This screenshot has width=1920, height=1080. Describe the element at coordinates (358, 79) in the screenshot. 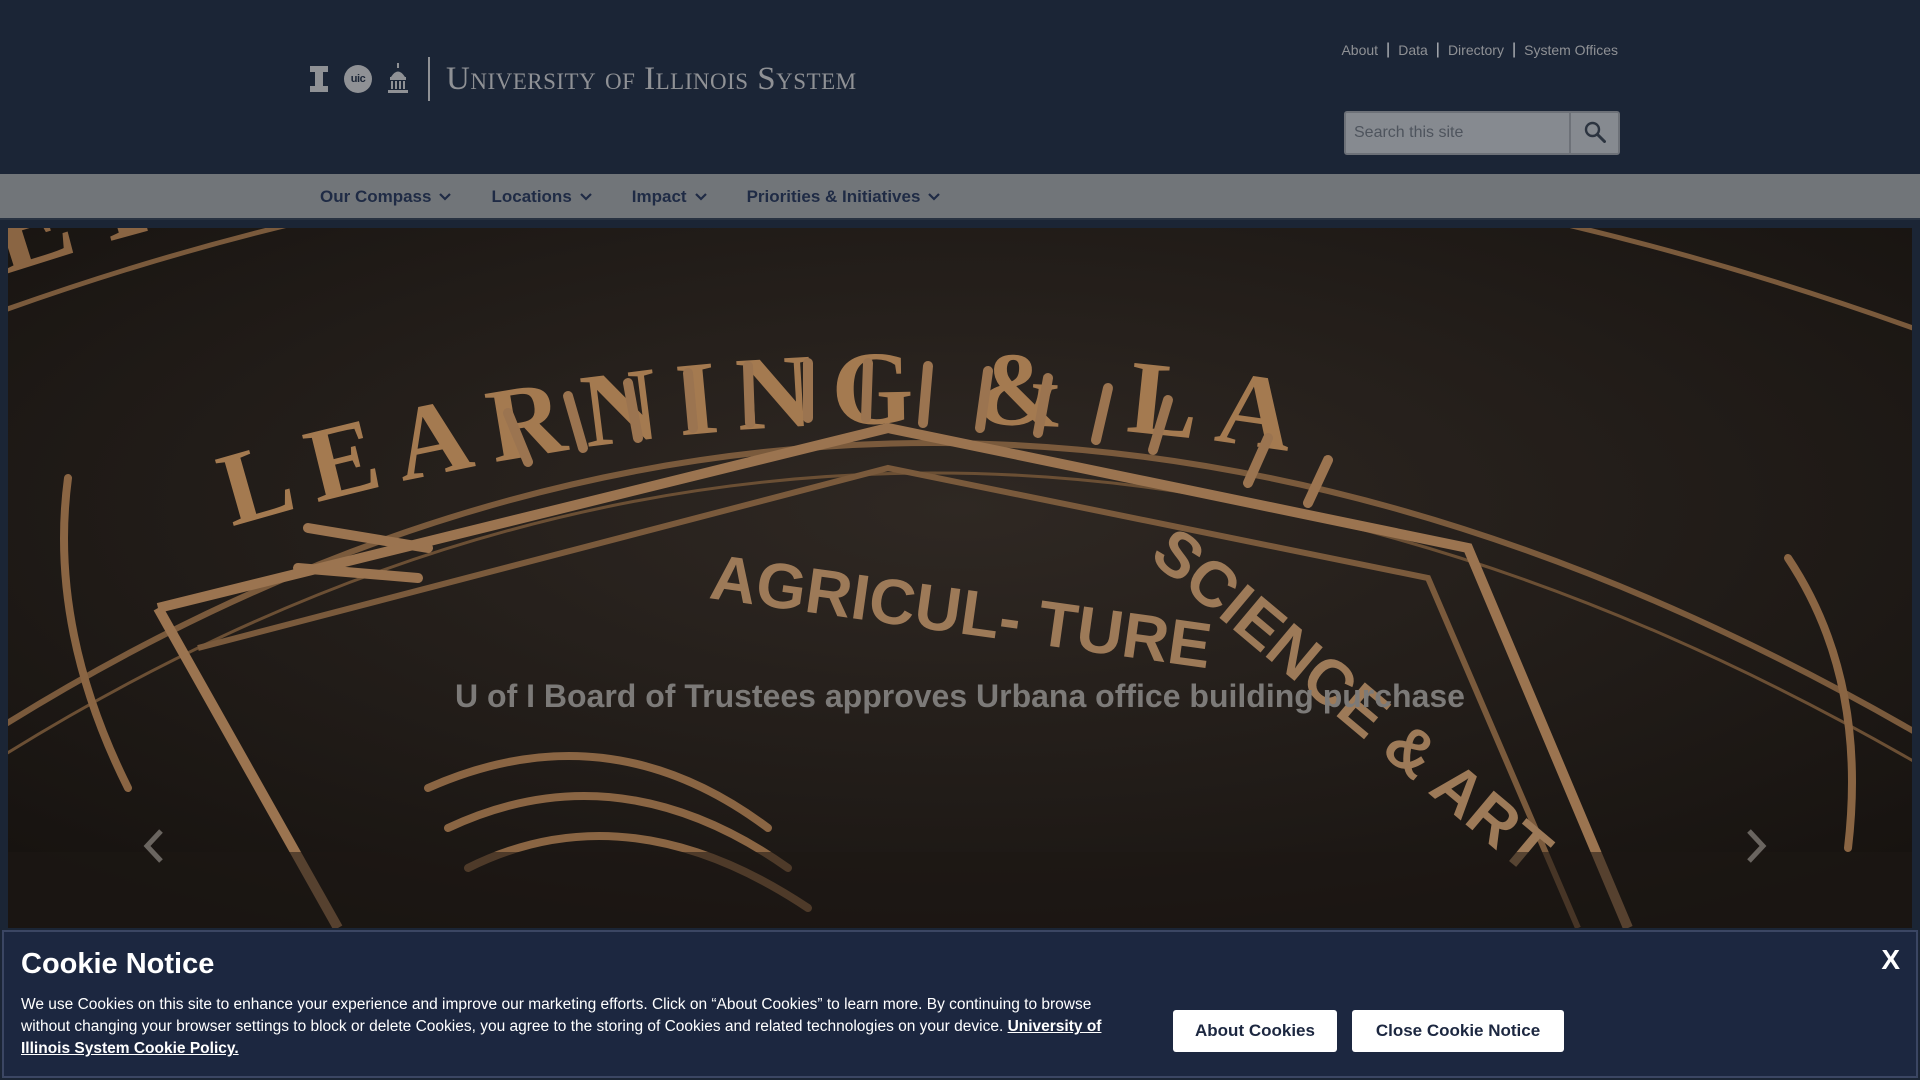

I see `uic-logo-icon: uic` at that location.